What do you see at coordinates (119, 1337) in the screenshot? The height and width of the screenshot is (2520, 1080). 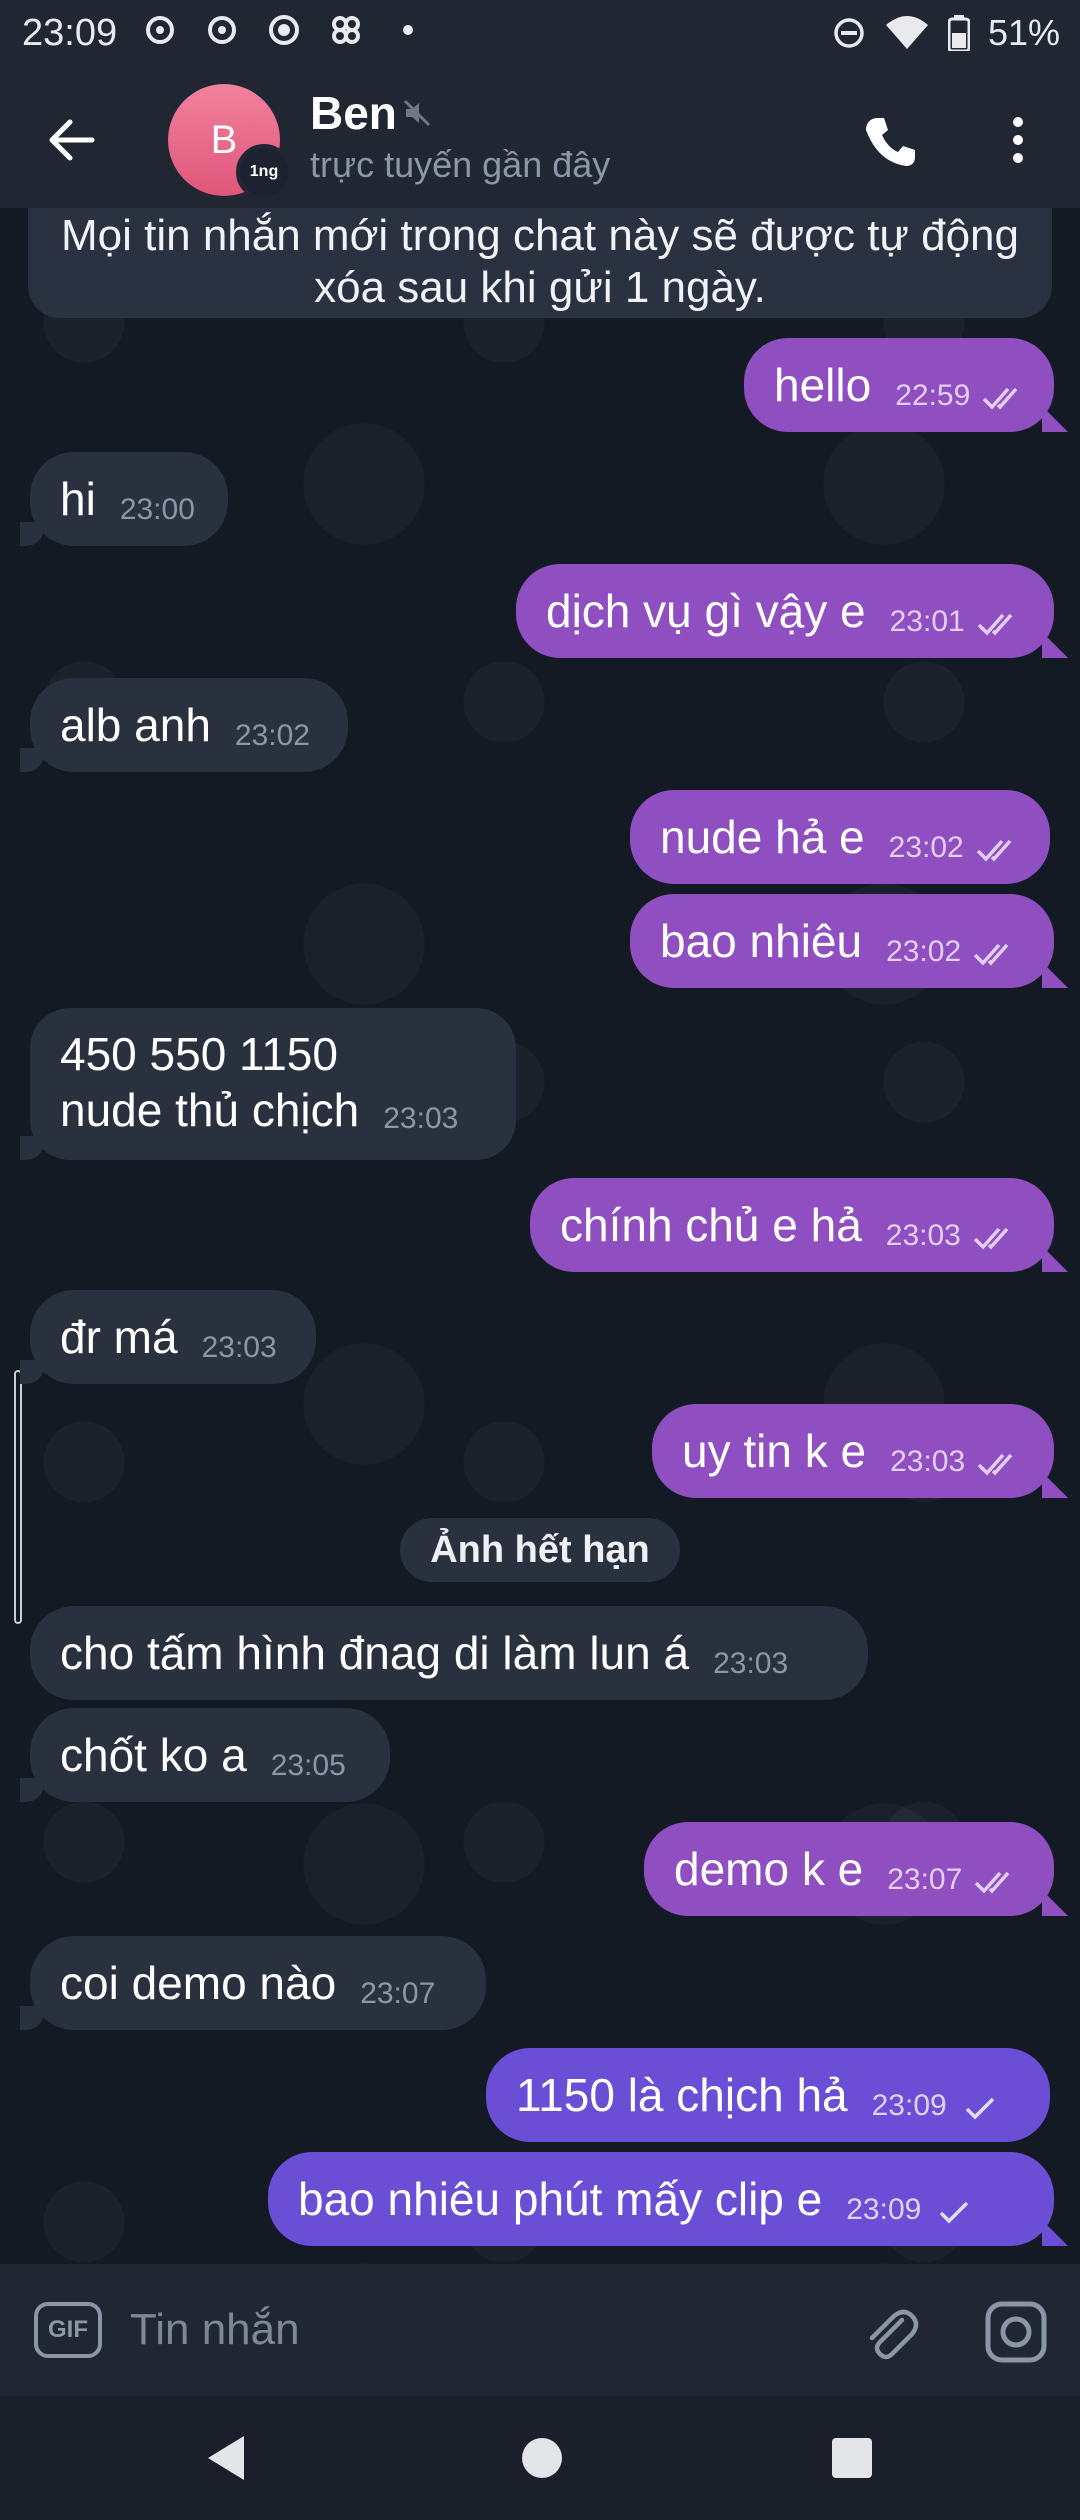 I see `message-text: đr má` at bounding box center [119, 1337].